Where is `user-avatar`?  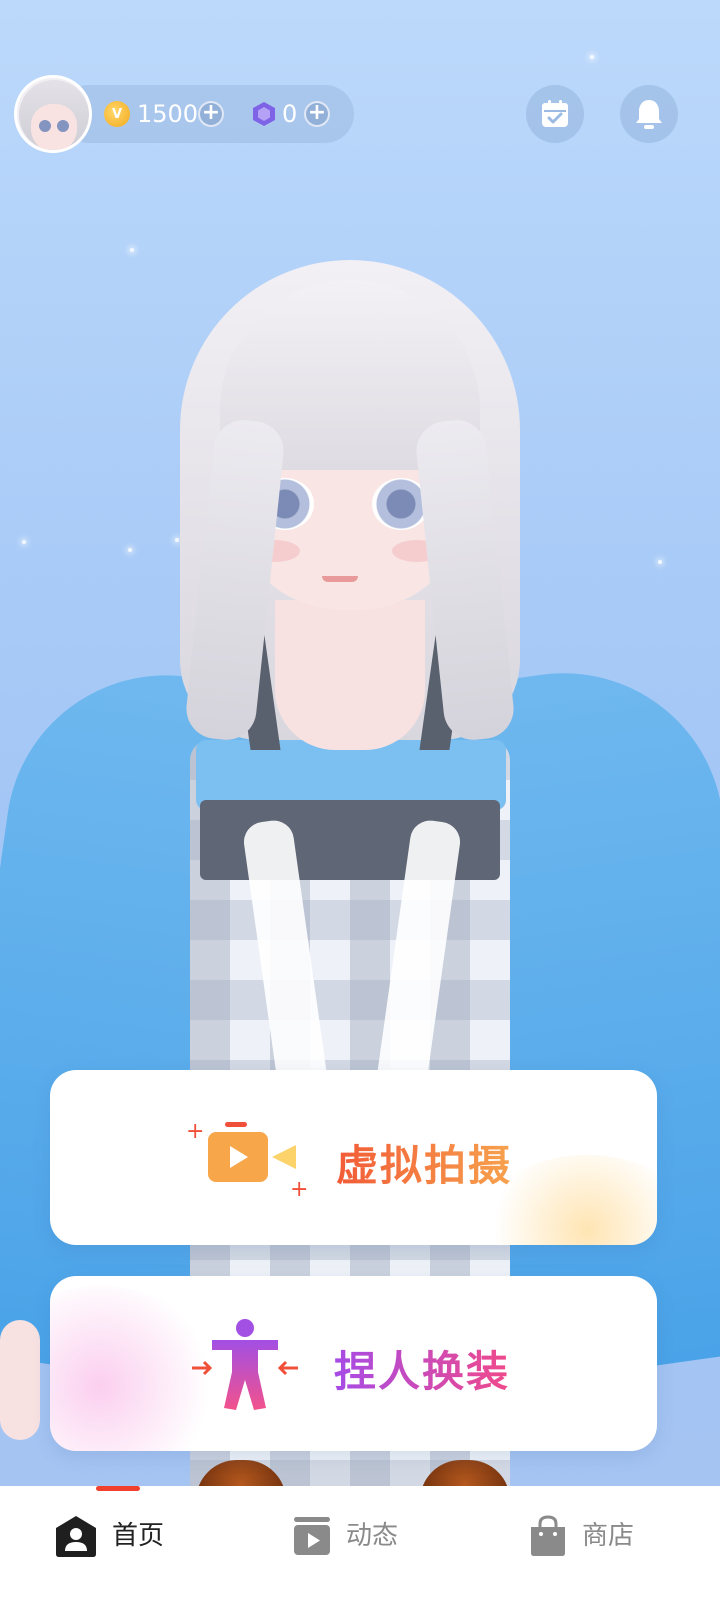
user-avatar is located at coordinates (53, 114).